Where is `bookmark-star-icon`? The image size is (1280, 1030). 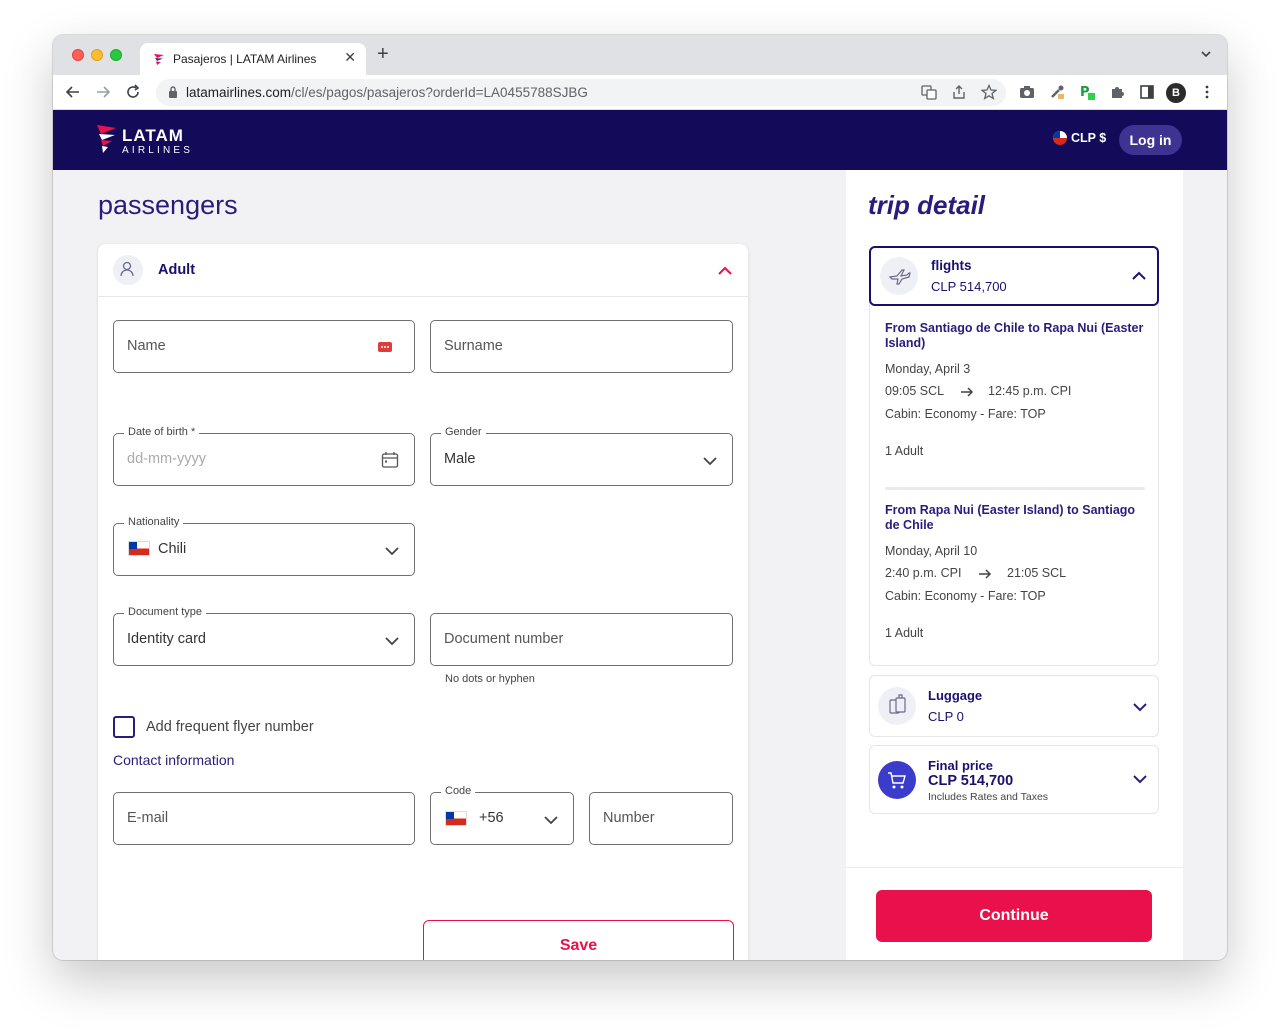
bookmark-star-icon is located at coordinates (989, 92).